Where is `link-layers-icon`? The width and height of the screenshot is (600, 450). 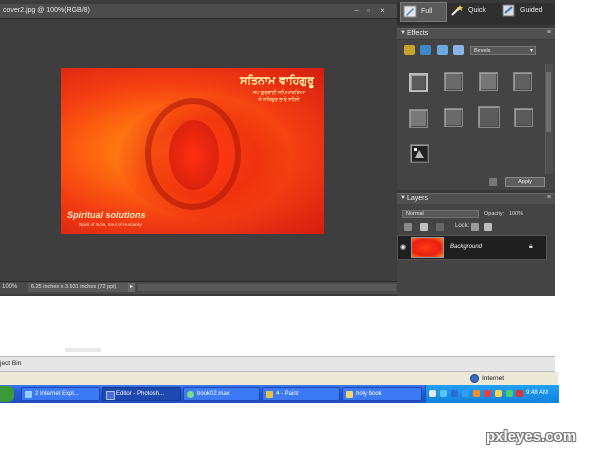
link-layers-icon is located at coordinates (440, 227).